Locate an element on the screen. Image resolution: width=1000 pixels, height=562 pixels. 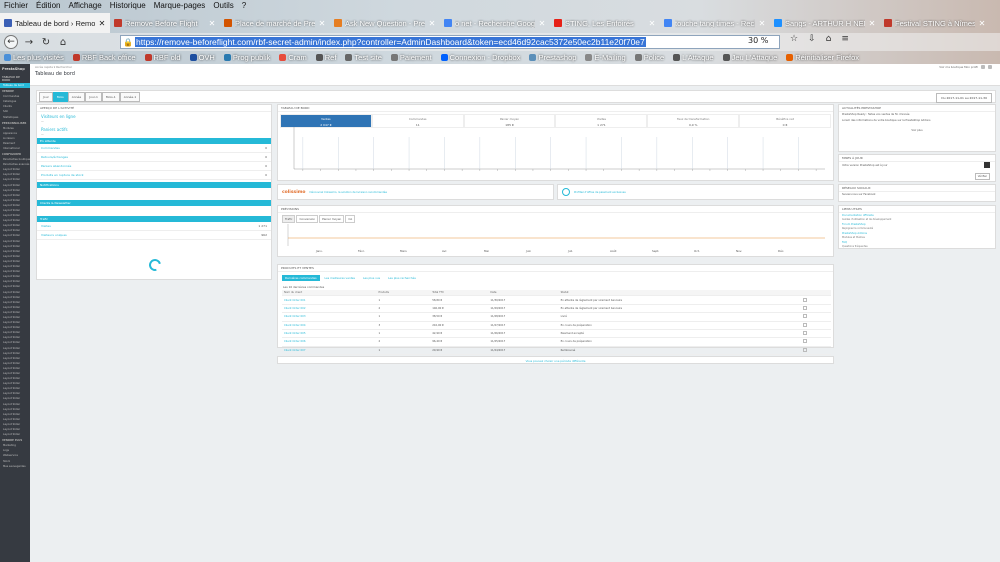
menu-affichage: Affichage is located at coordinates (84, 6).